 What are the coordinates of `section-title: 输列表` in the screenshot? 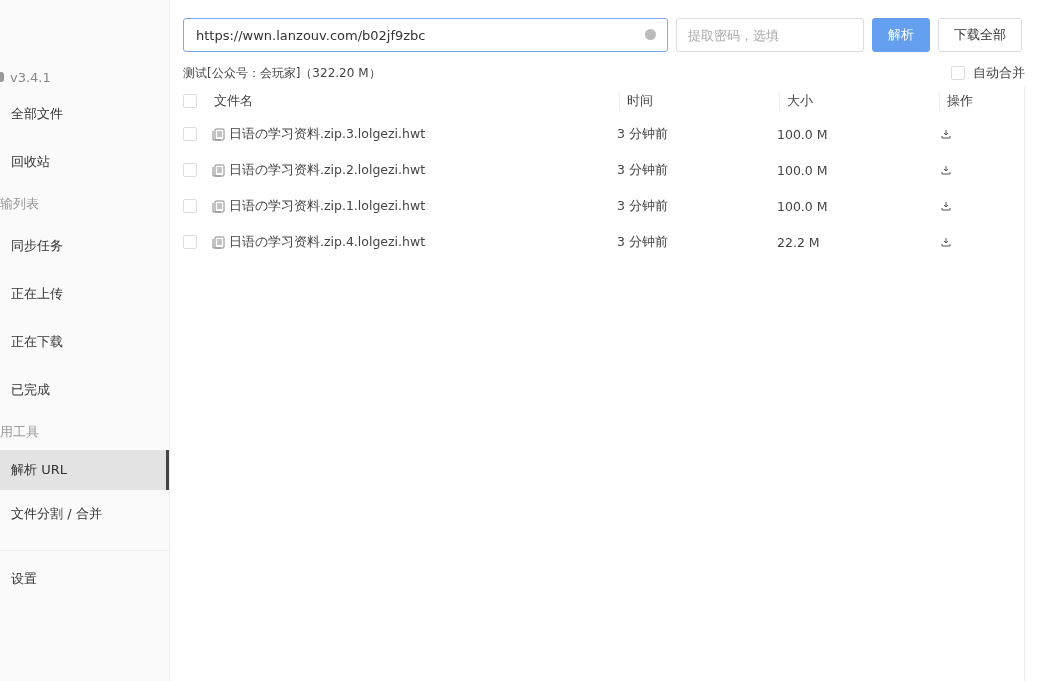 It's located at (20, 204).